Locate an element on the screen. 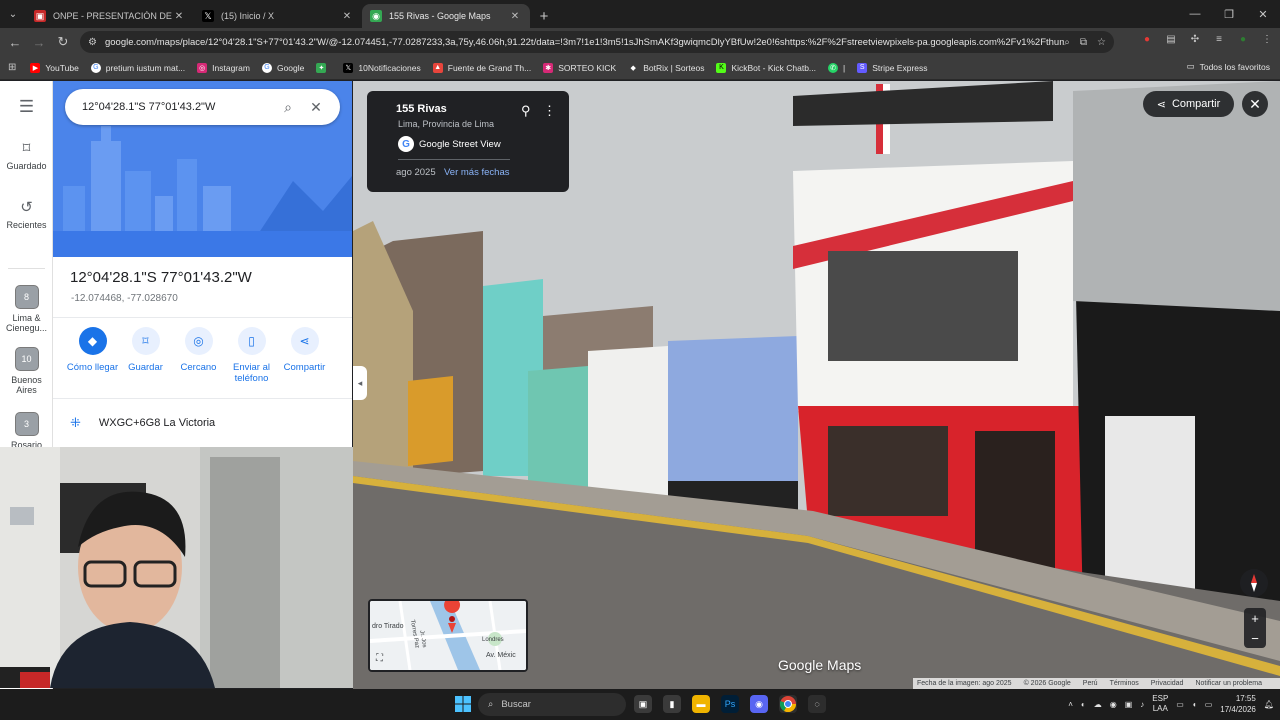  onpe-icon: ▣ is located at coordinates (40, 16).